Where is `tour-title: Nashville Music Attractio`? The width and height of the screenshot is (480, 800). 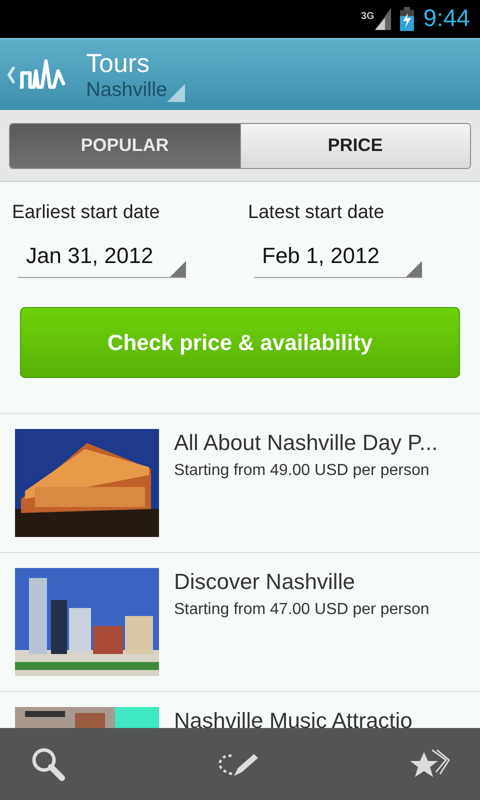 tour-title: Nashville Music Attractio is located at coordinates (293, 717).